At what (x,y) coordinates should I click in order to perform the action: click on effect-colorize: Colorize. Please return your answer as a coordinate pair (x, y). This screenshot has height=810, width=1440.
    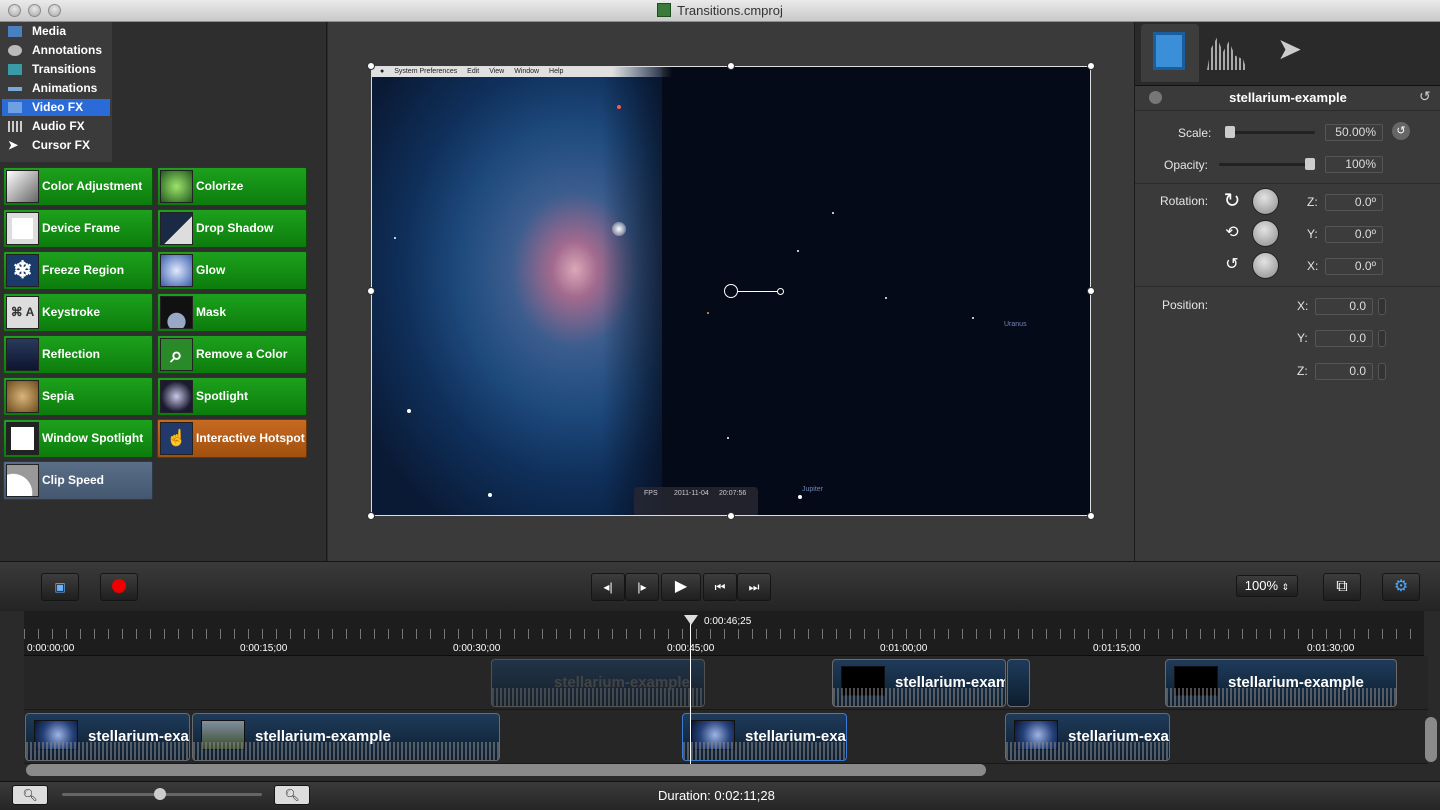
    Looking at the image, I should click on (232, 186).